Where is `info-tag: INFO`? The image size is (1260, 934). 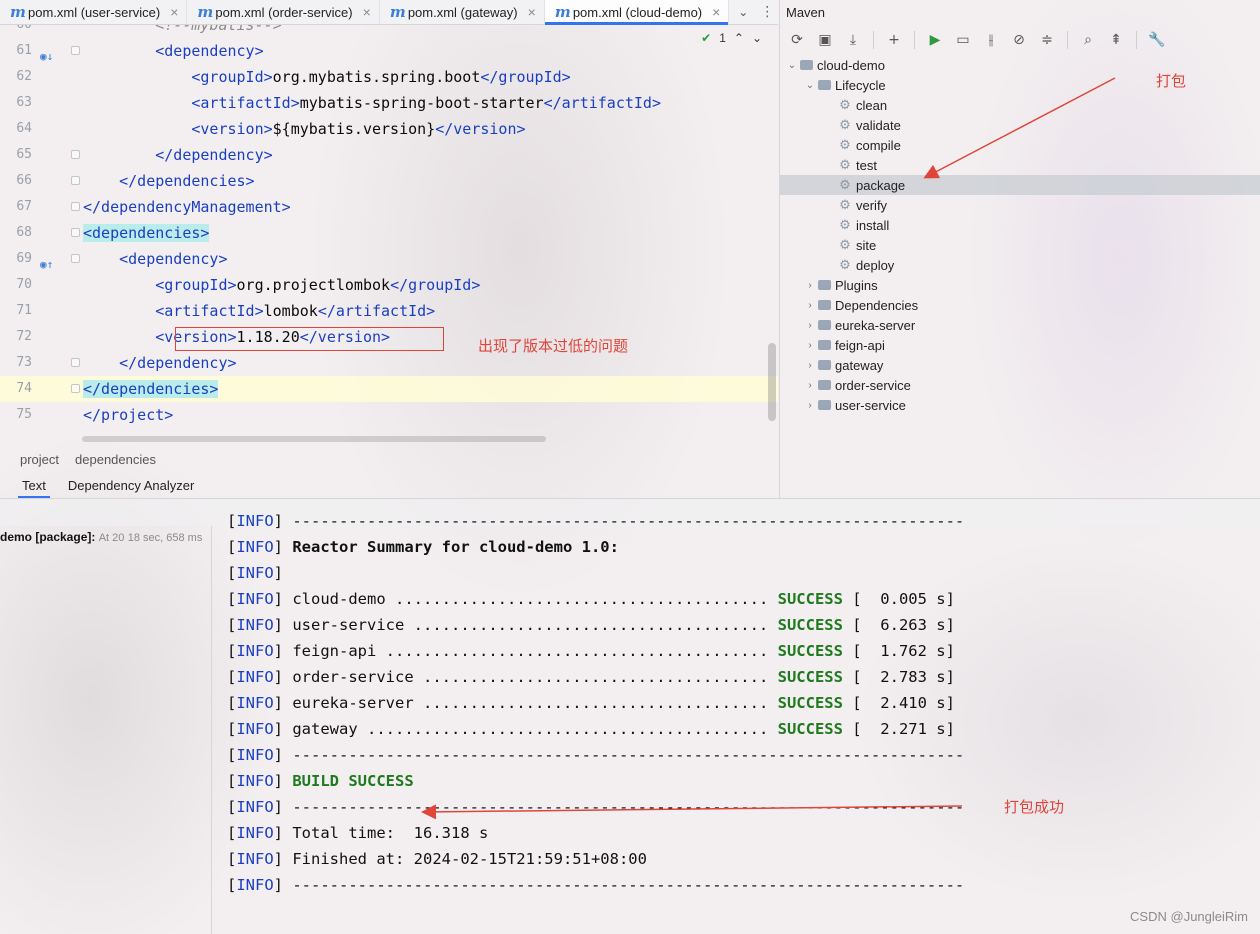
info-tag: INFO is located at coordinates (255, 625).